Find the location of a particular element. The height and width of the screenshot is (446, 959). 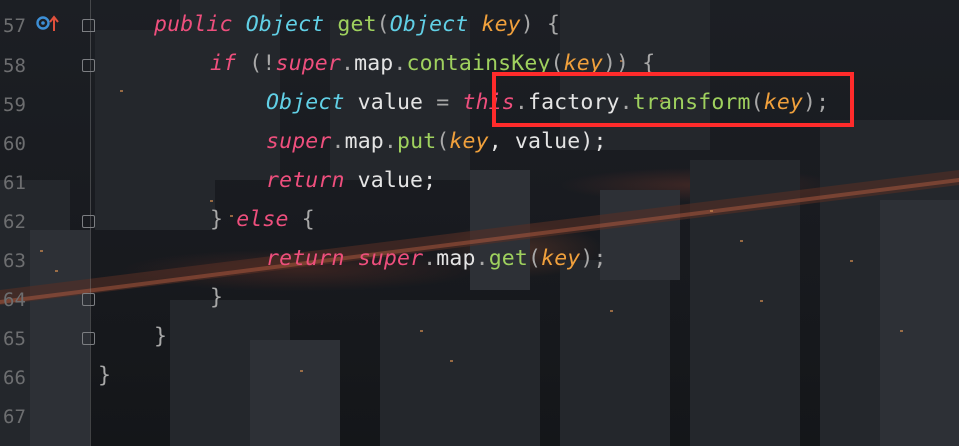

line-number: 66 is located at coordinates (14, 378).